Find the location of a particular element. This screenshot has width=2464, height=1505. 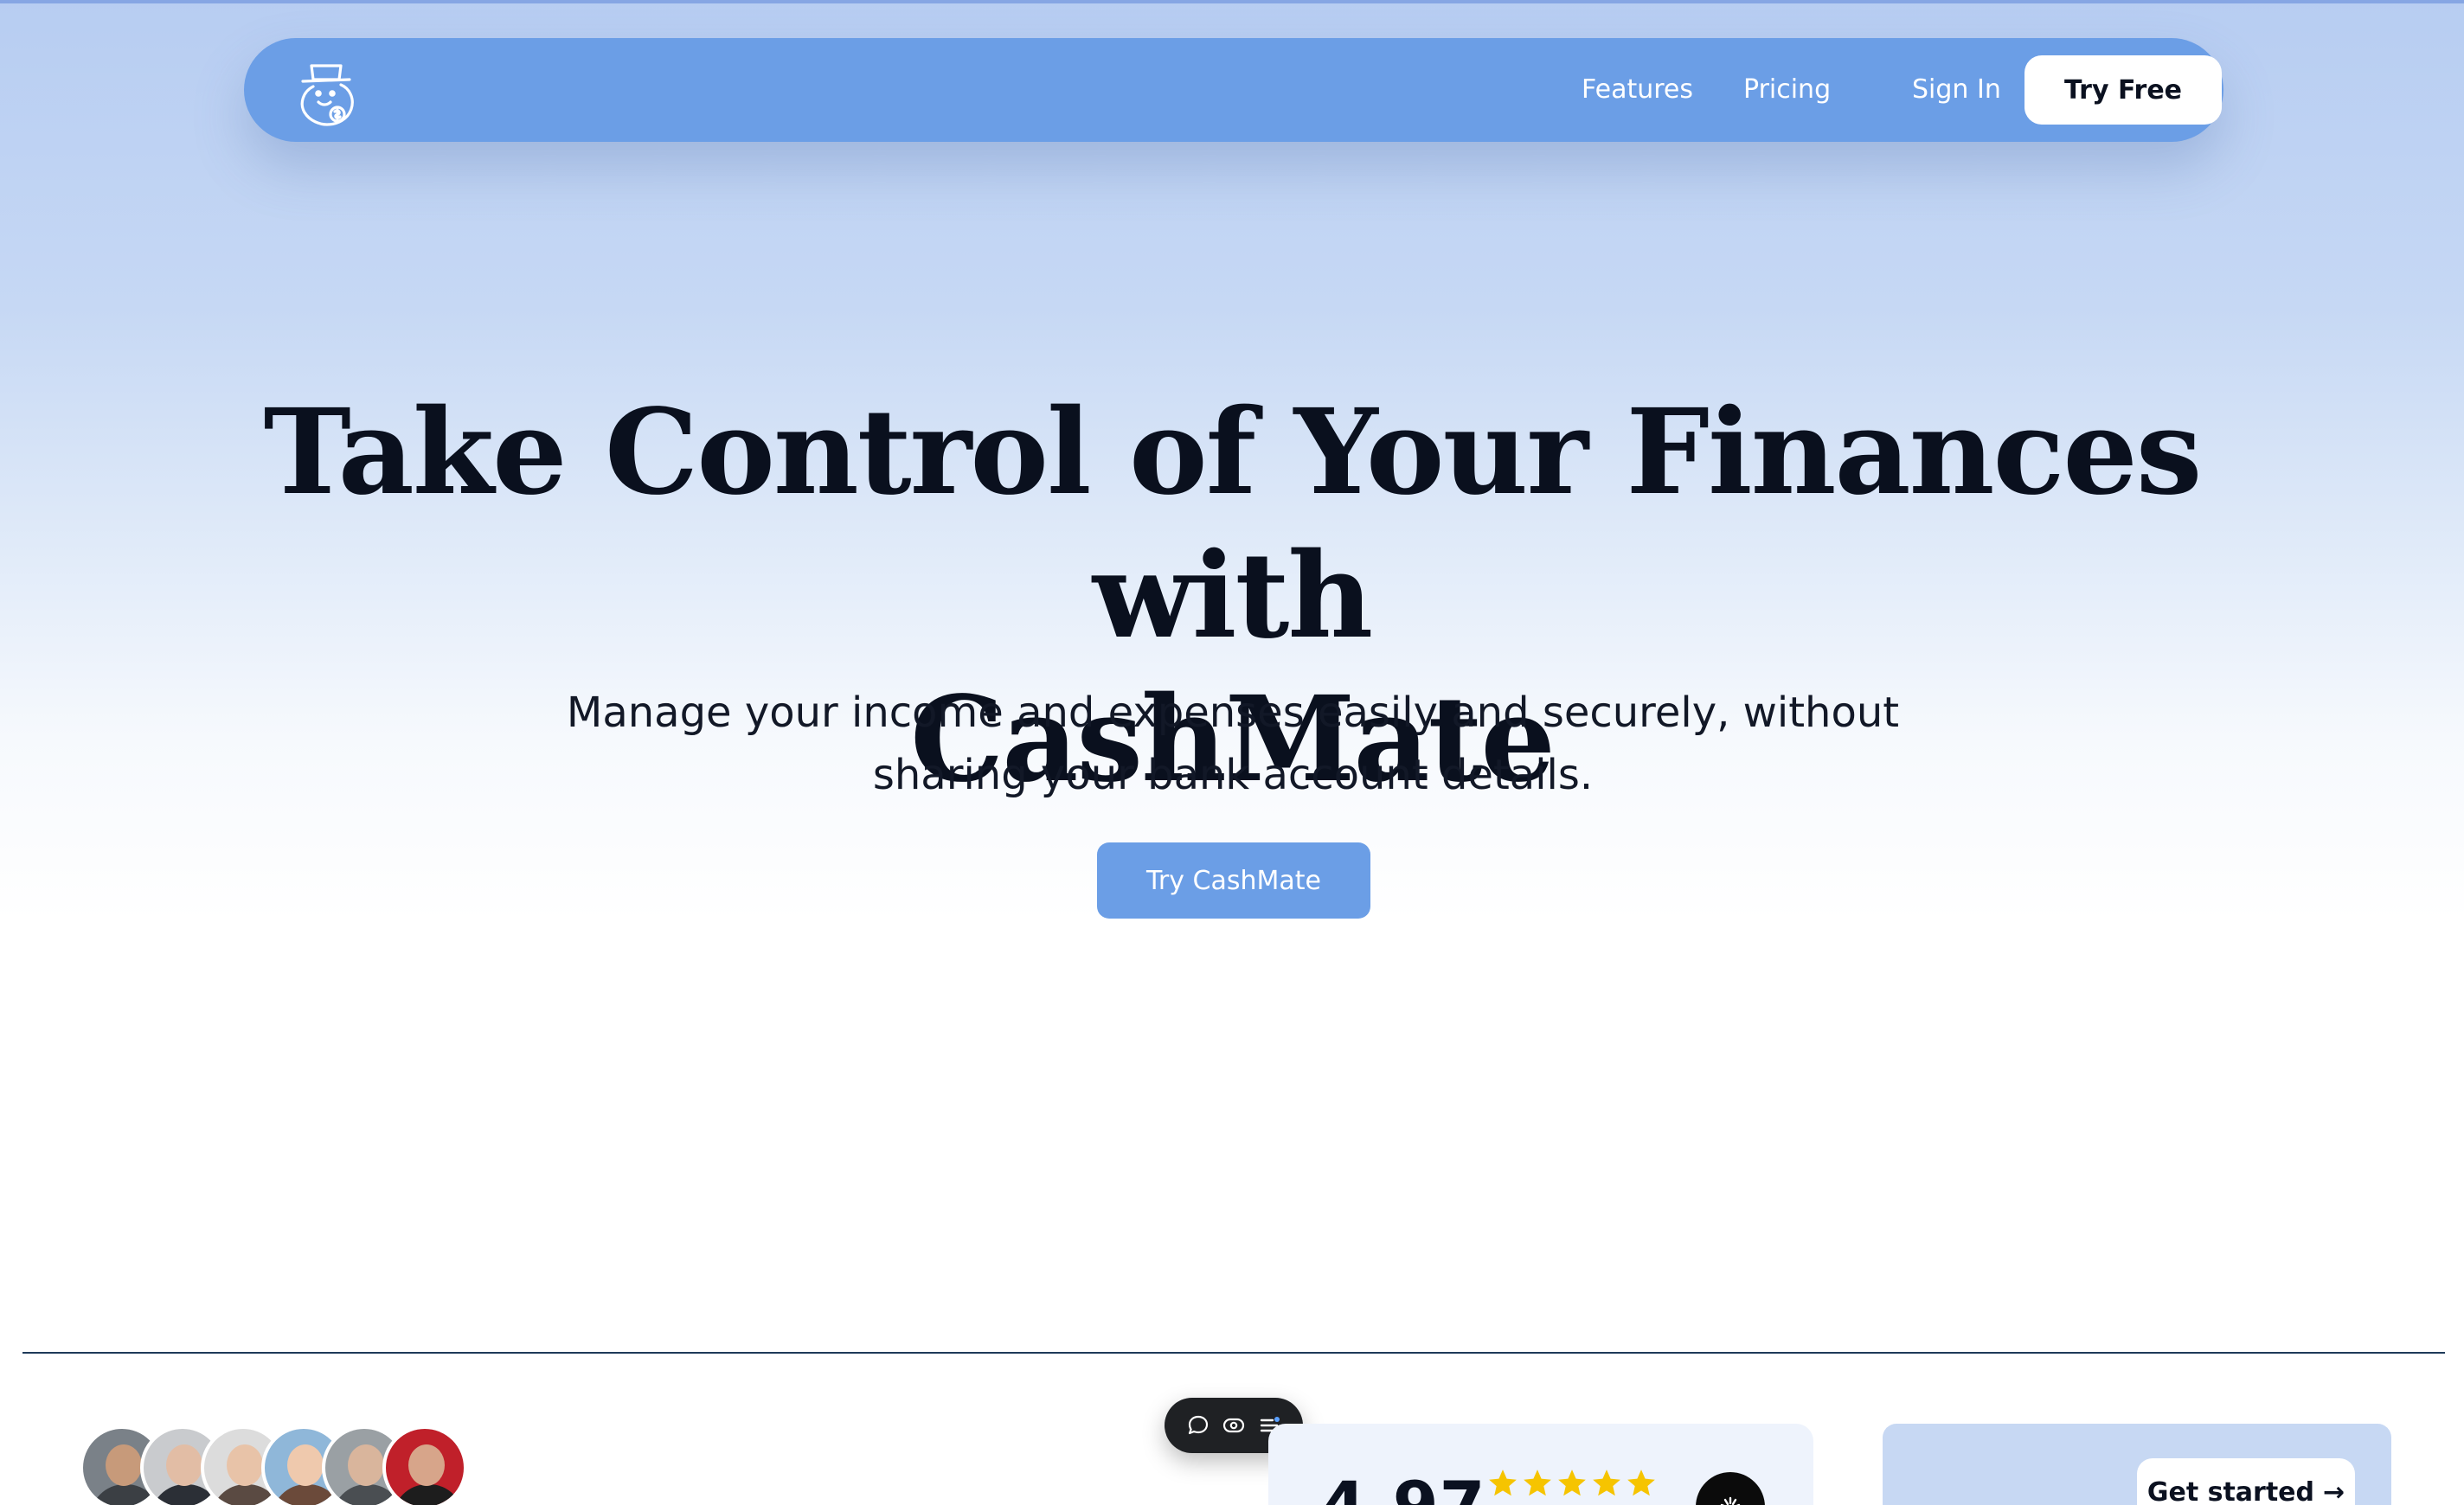

top-accent-line is located at coordinates (1232, 1).